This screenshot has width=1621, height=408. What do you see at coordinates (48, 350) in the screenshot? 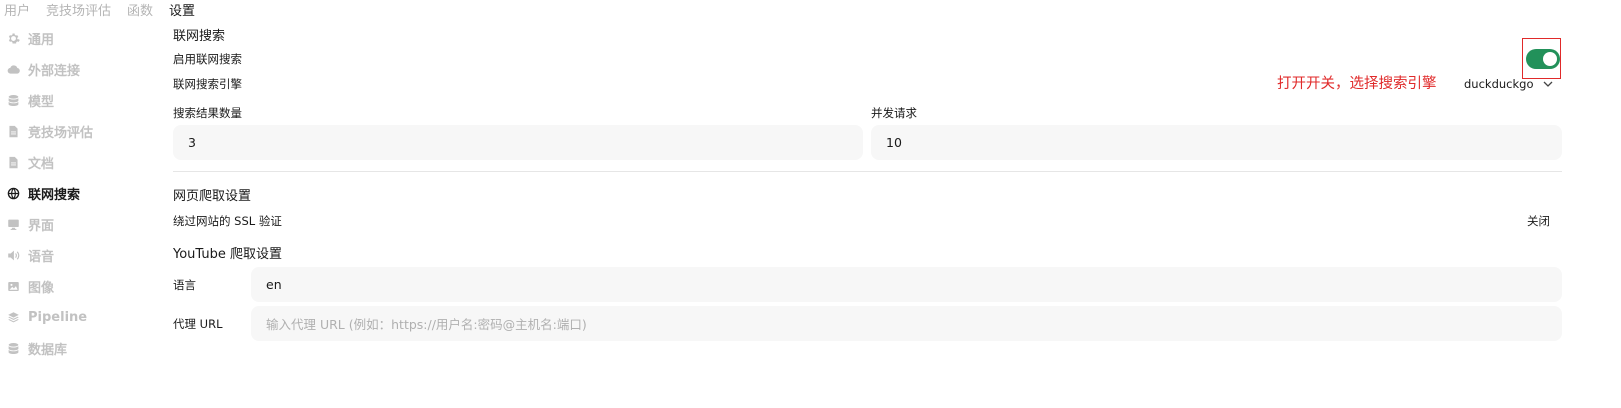
I see `sidebar-item-label: 数据库` at bounding box center [48, 350].